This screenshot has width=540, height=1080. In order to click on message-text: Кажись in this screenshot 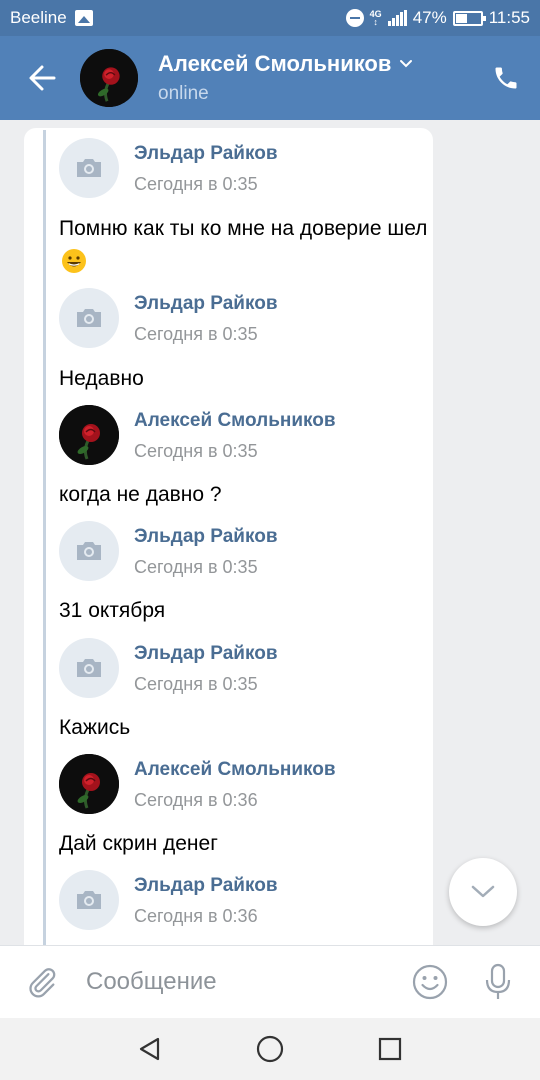, I will do `click(244, 728)`.